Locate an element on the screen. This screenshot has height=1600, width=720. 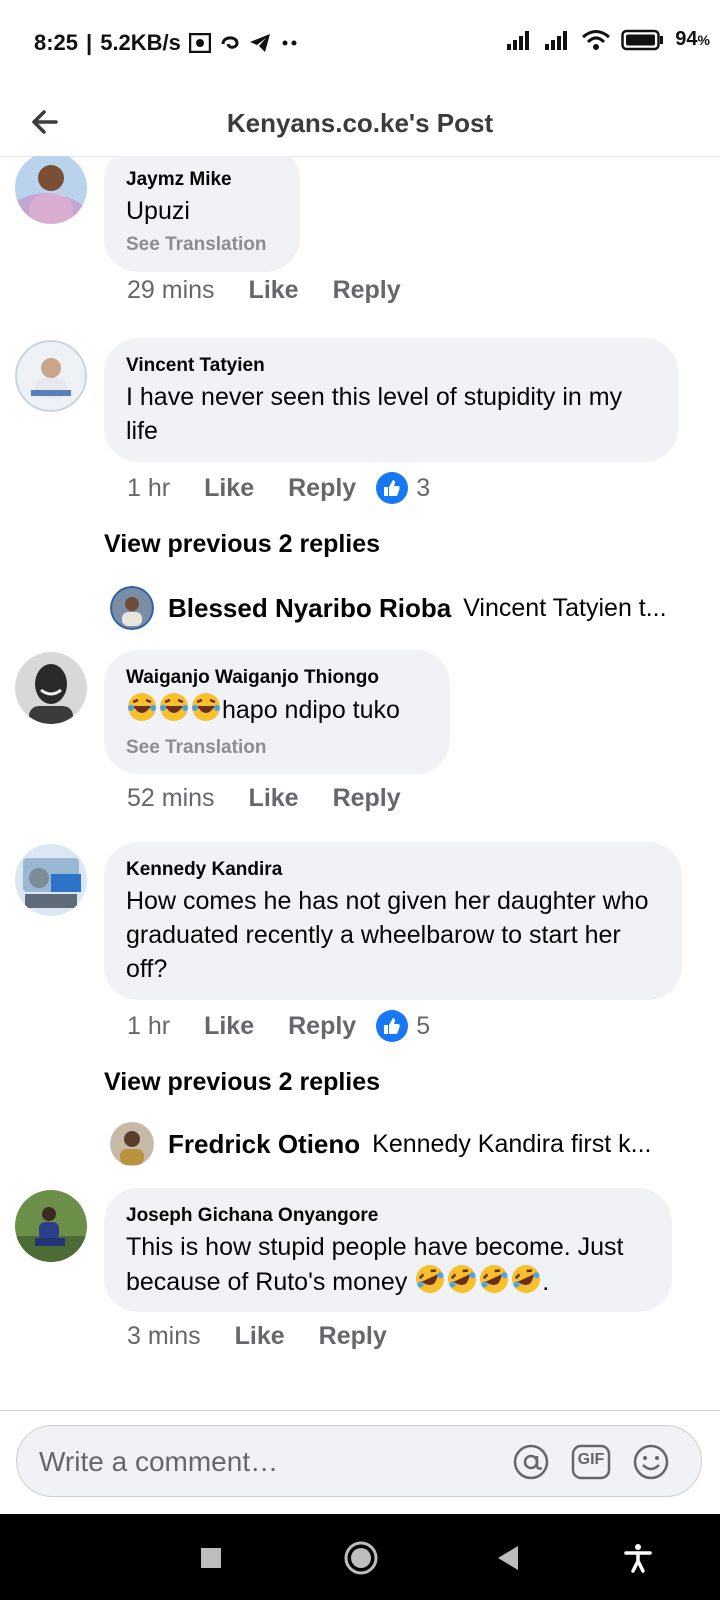
comment-actions: 1 hr Like Reply 3 is located at coordinates (278, 488).